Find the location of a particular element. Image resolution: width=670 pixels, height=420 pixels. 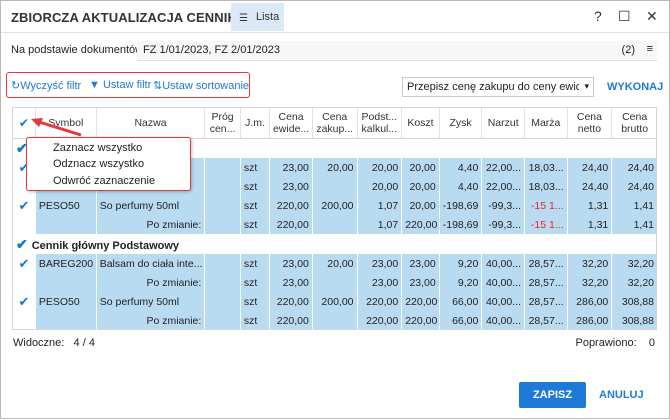

cell-profit: 4,40 is located at coordinates (461, 167).